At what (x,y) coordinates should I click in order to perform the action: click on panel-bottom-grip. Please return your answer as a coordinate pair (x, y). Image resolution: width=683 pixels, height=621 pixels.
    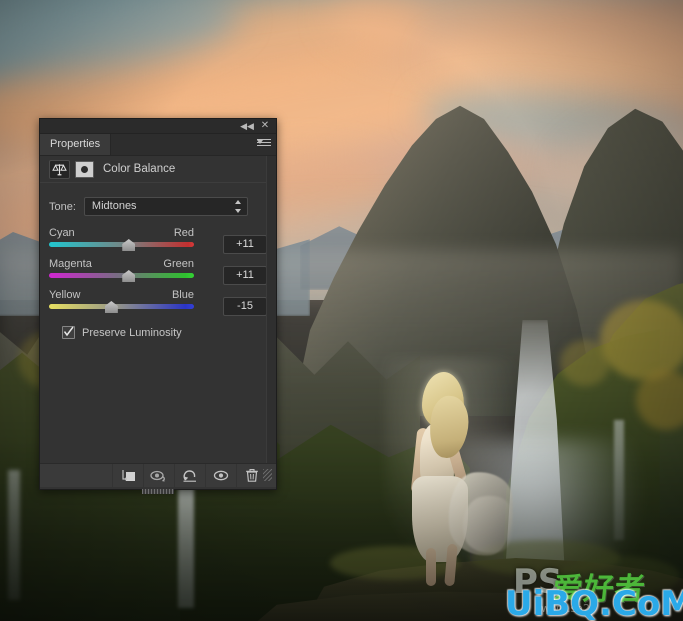
    Looking at the image, I should click on (158, 491).